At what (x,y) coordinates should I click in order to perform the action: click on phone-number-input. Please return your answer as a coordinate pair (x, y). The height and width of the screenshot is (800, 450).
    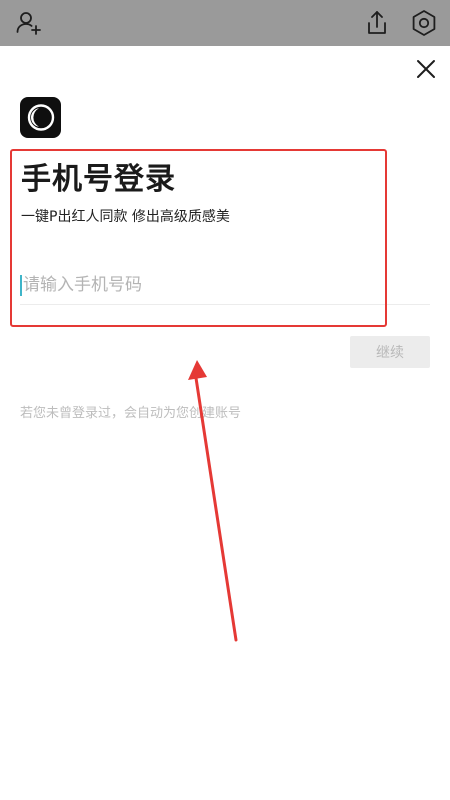
    Looking at the image, I should click on (223, 285).